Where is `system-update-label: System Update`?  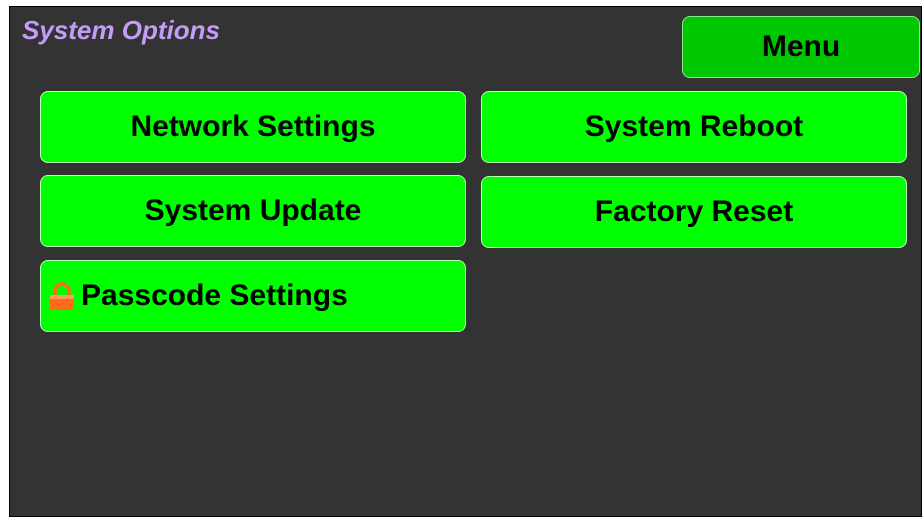
system-update-label: System Update is located at coordinates (253, 210).